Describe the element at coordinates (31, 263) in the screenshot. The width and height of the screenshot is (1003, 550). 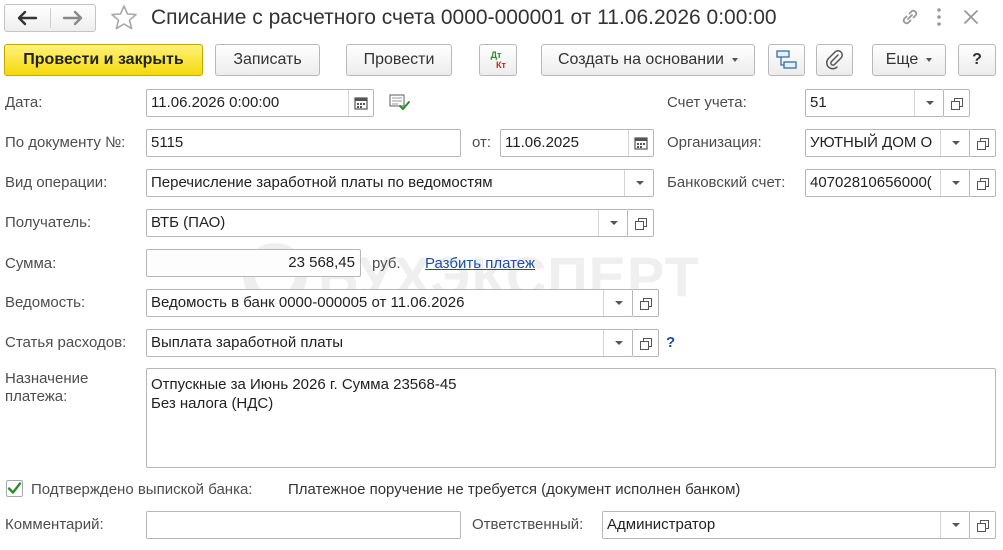
I see `amount-label: Сумма:` at that location.